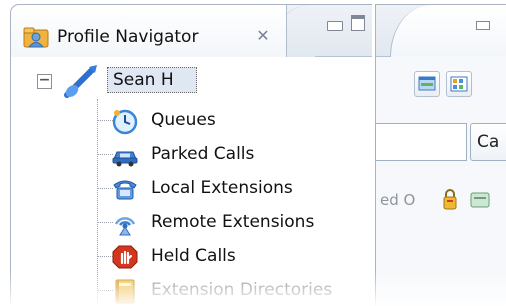 The image size is (506, 306). I want to click on tree-item-label: Remote Extensions, so click(233, 222).